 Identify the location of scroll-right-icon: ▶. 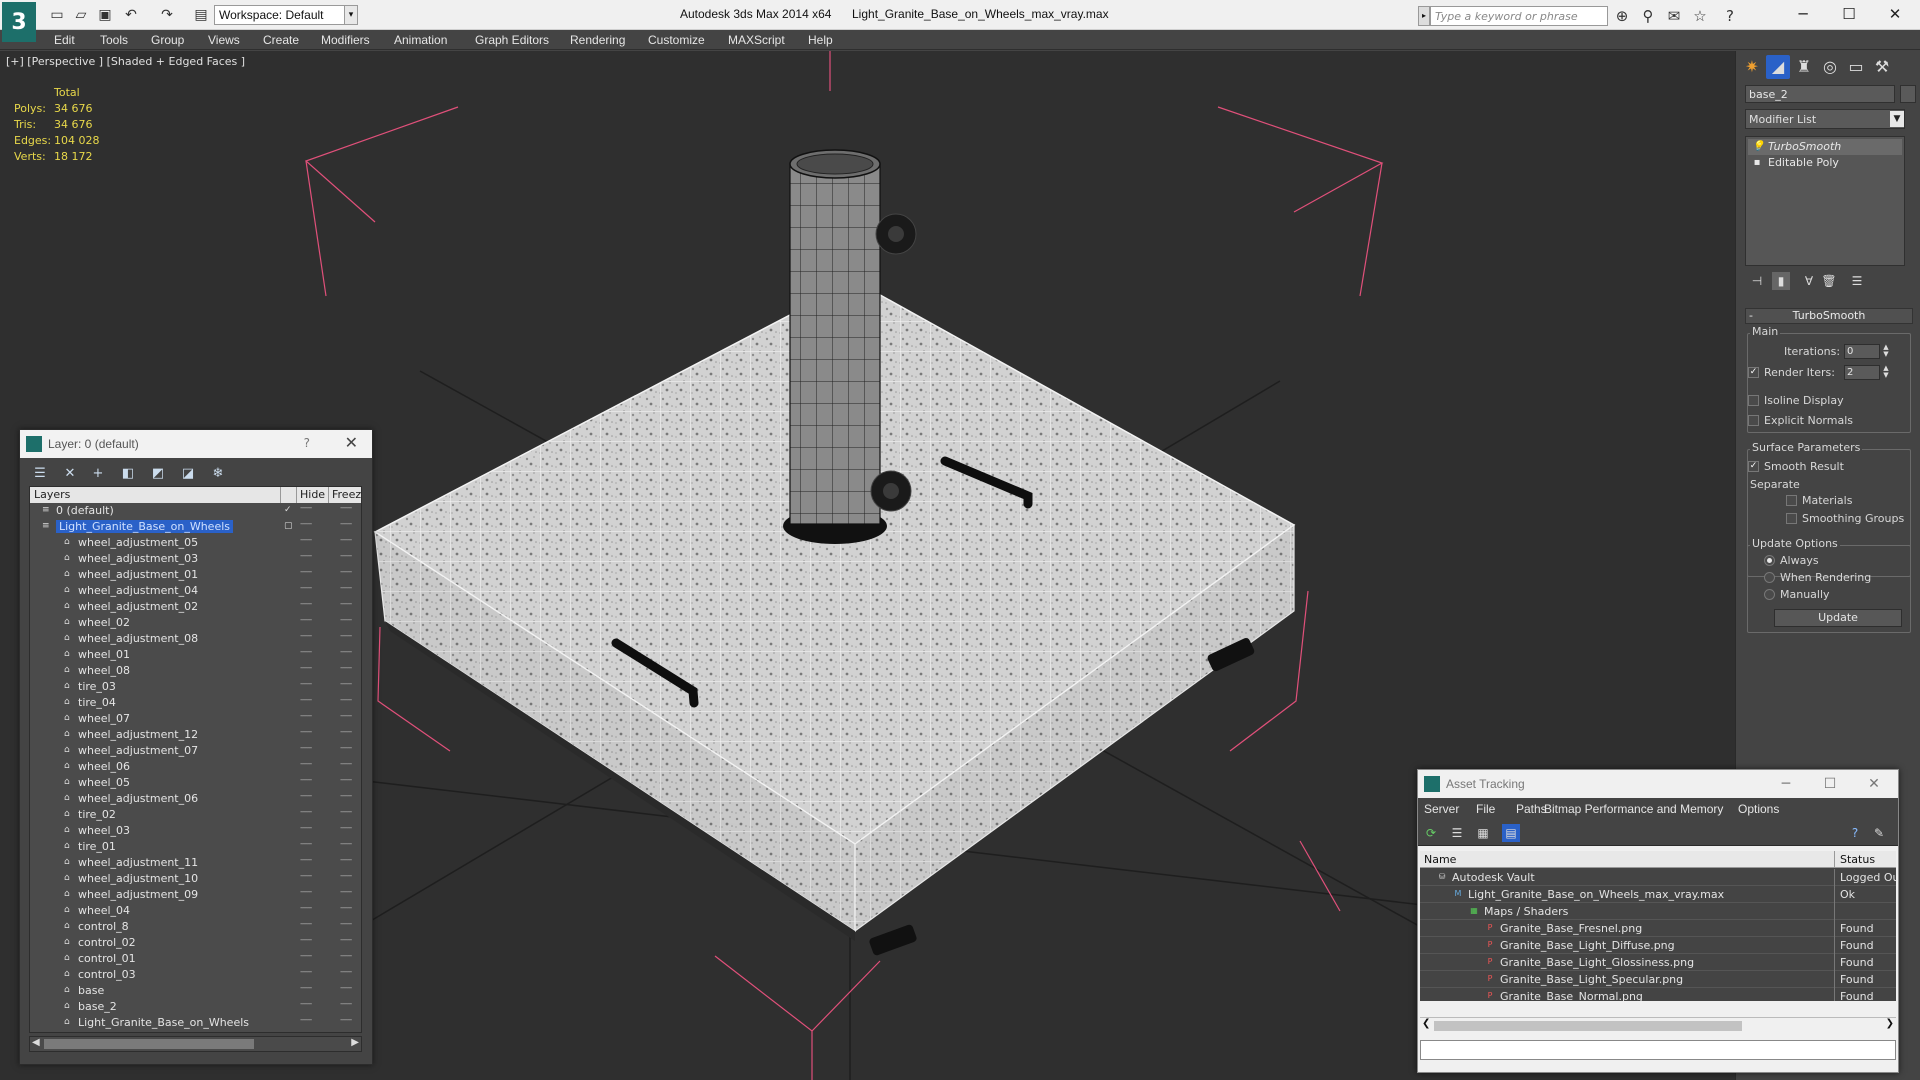
(355, 1042).